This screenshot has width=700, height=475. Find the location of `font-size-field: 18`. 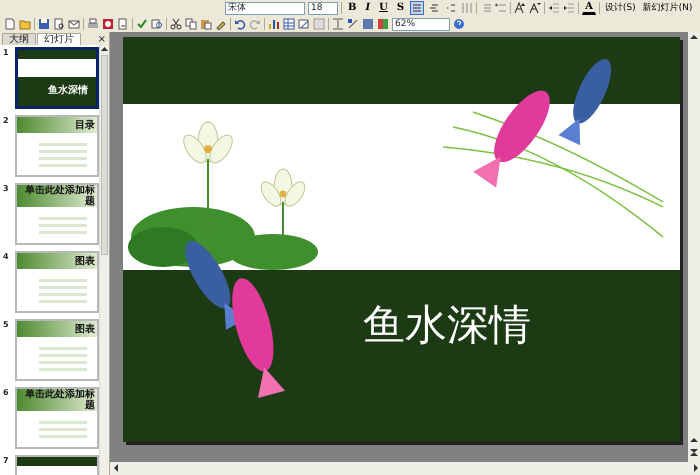

font-size-field: 18 is located at coordinates (323, 8).